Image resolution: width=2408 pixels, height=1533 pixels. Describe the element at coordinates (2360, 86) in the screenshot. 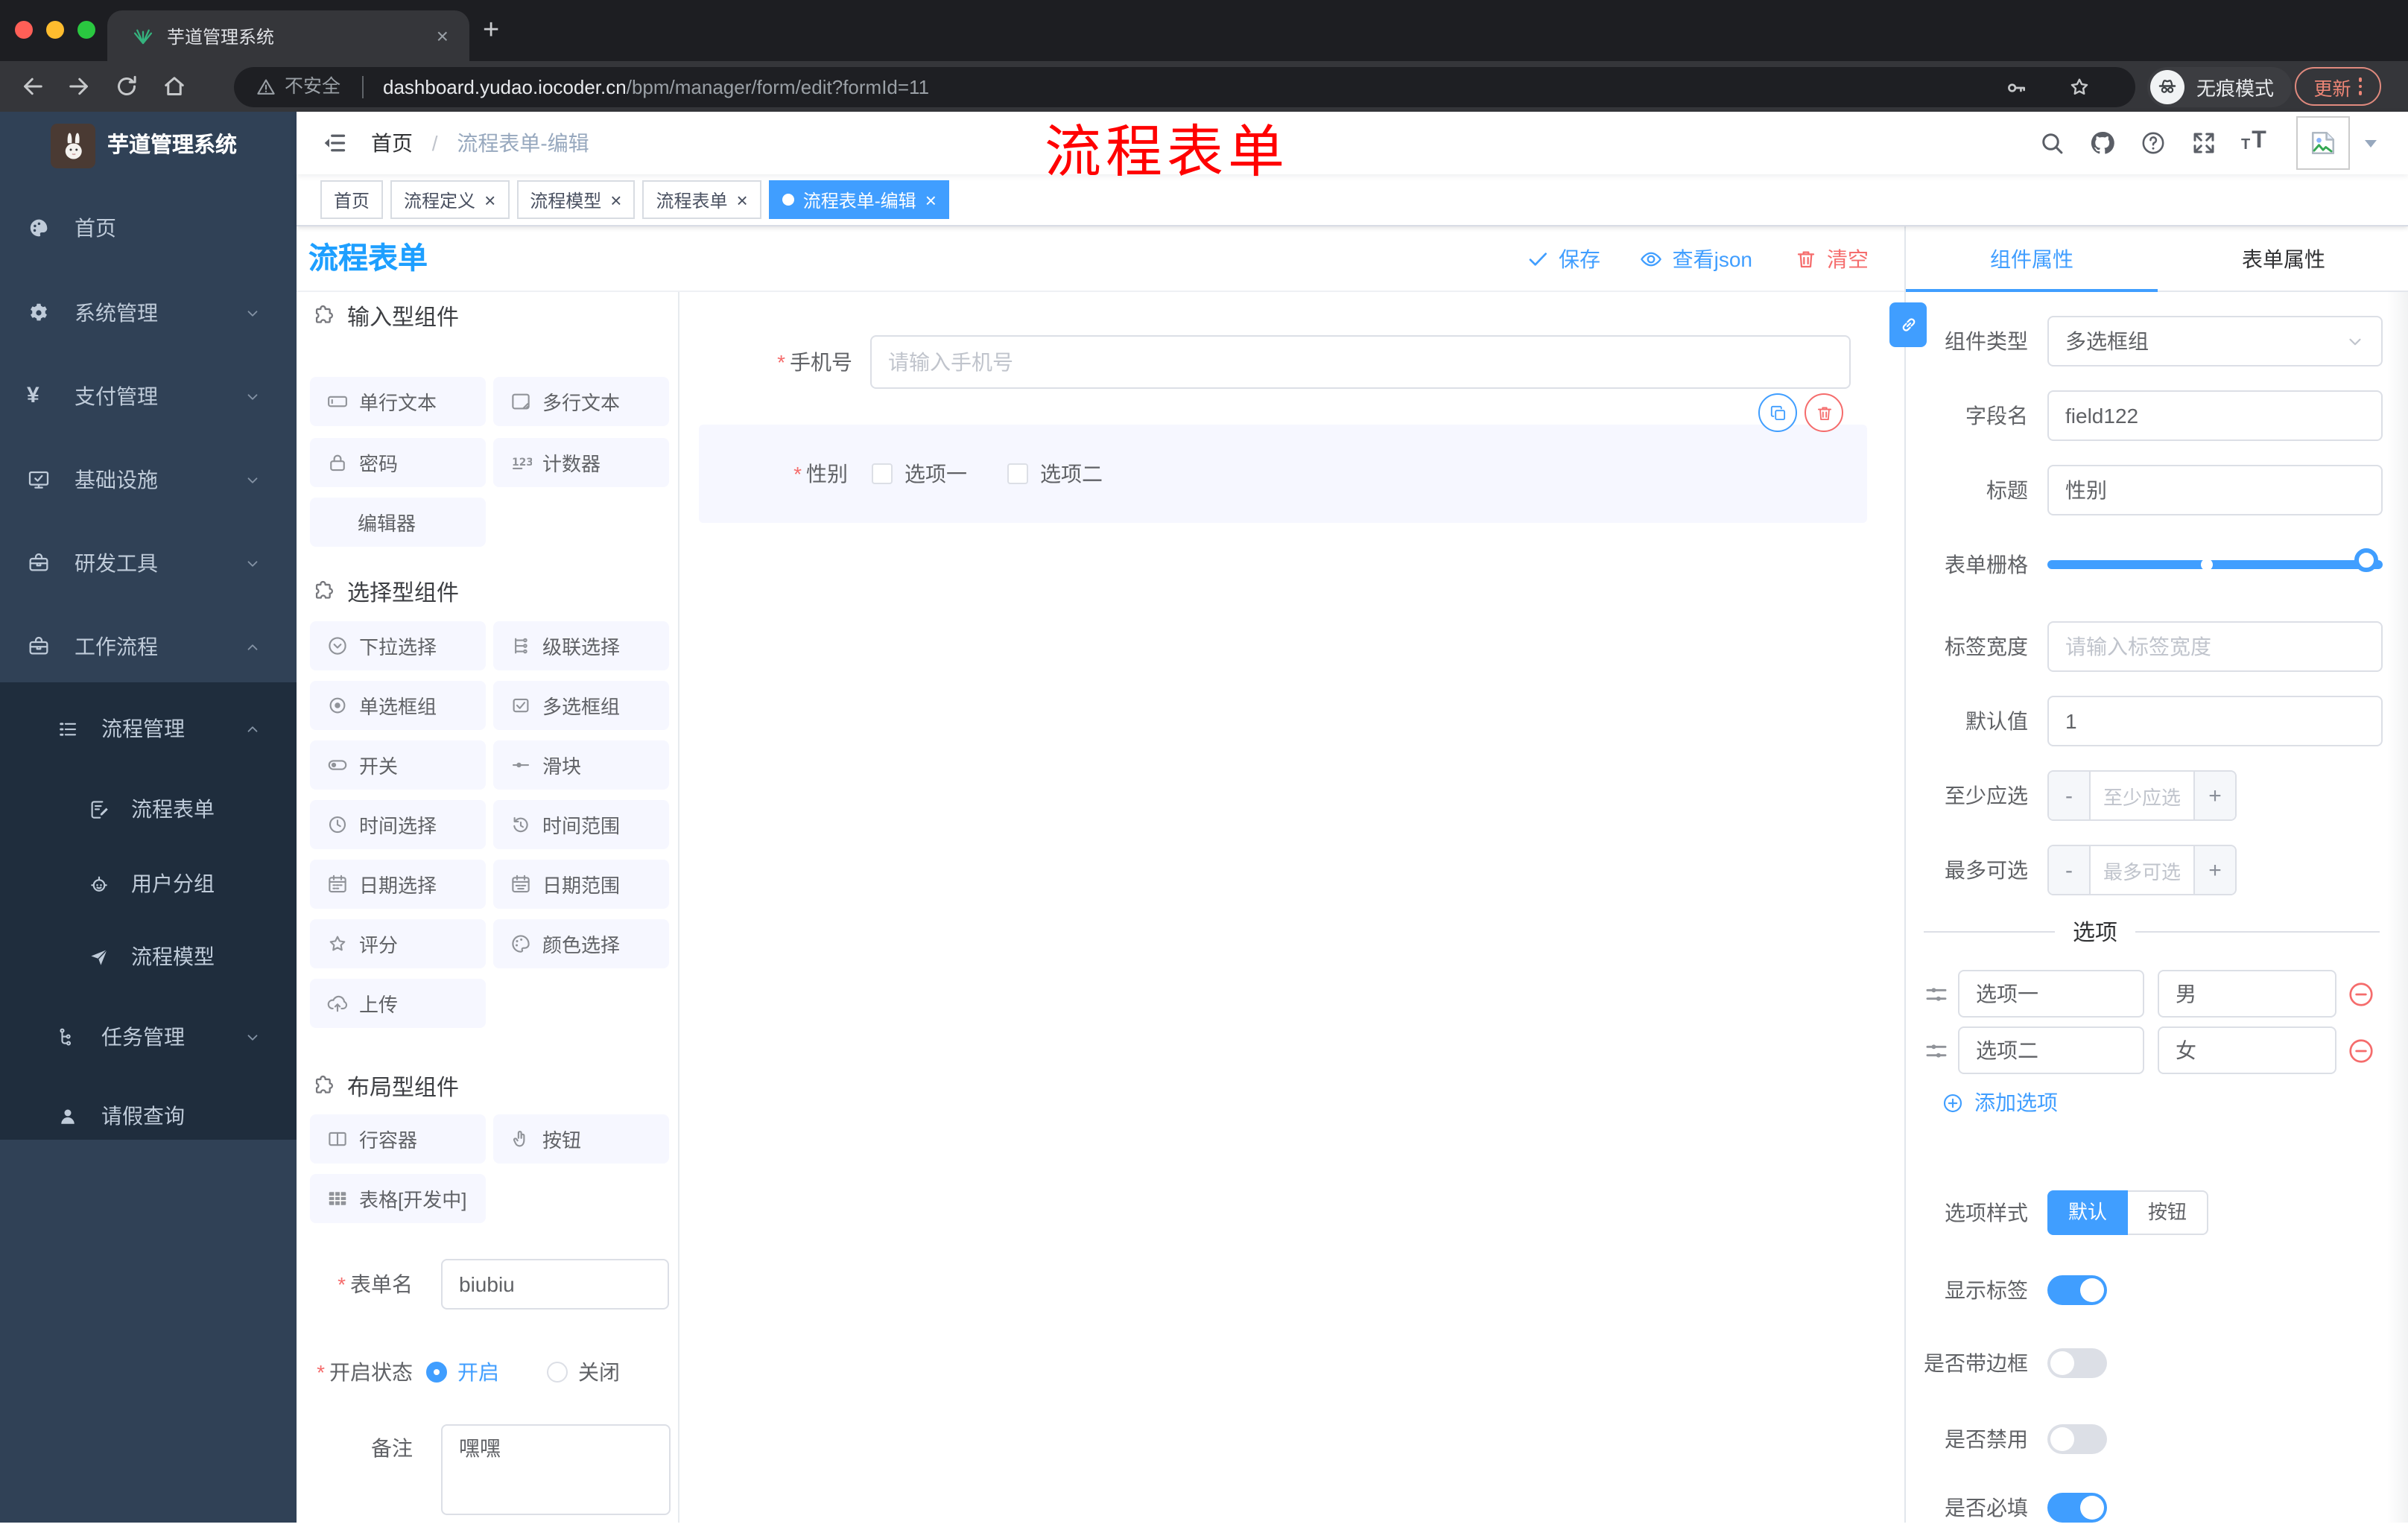

I see `browser-menu-icon` at that location.